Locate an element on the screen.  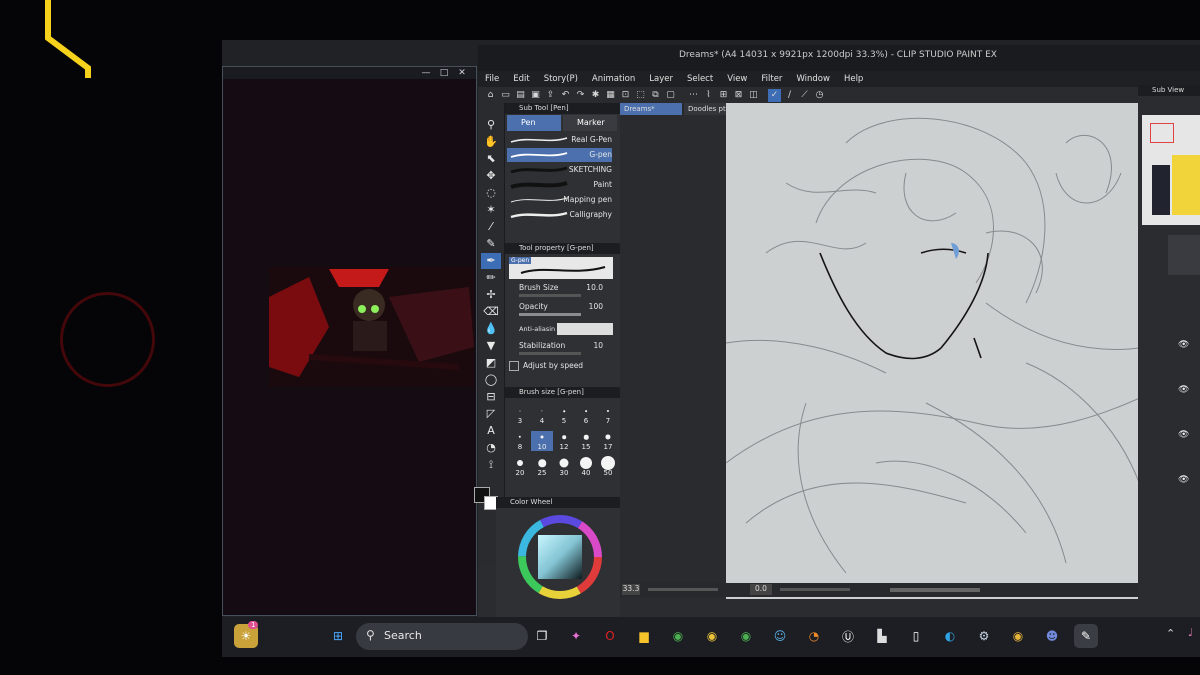
adjust-speed-checkbox is located at coordinates (514, 366).